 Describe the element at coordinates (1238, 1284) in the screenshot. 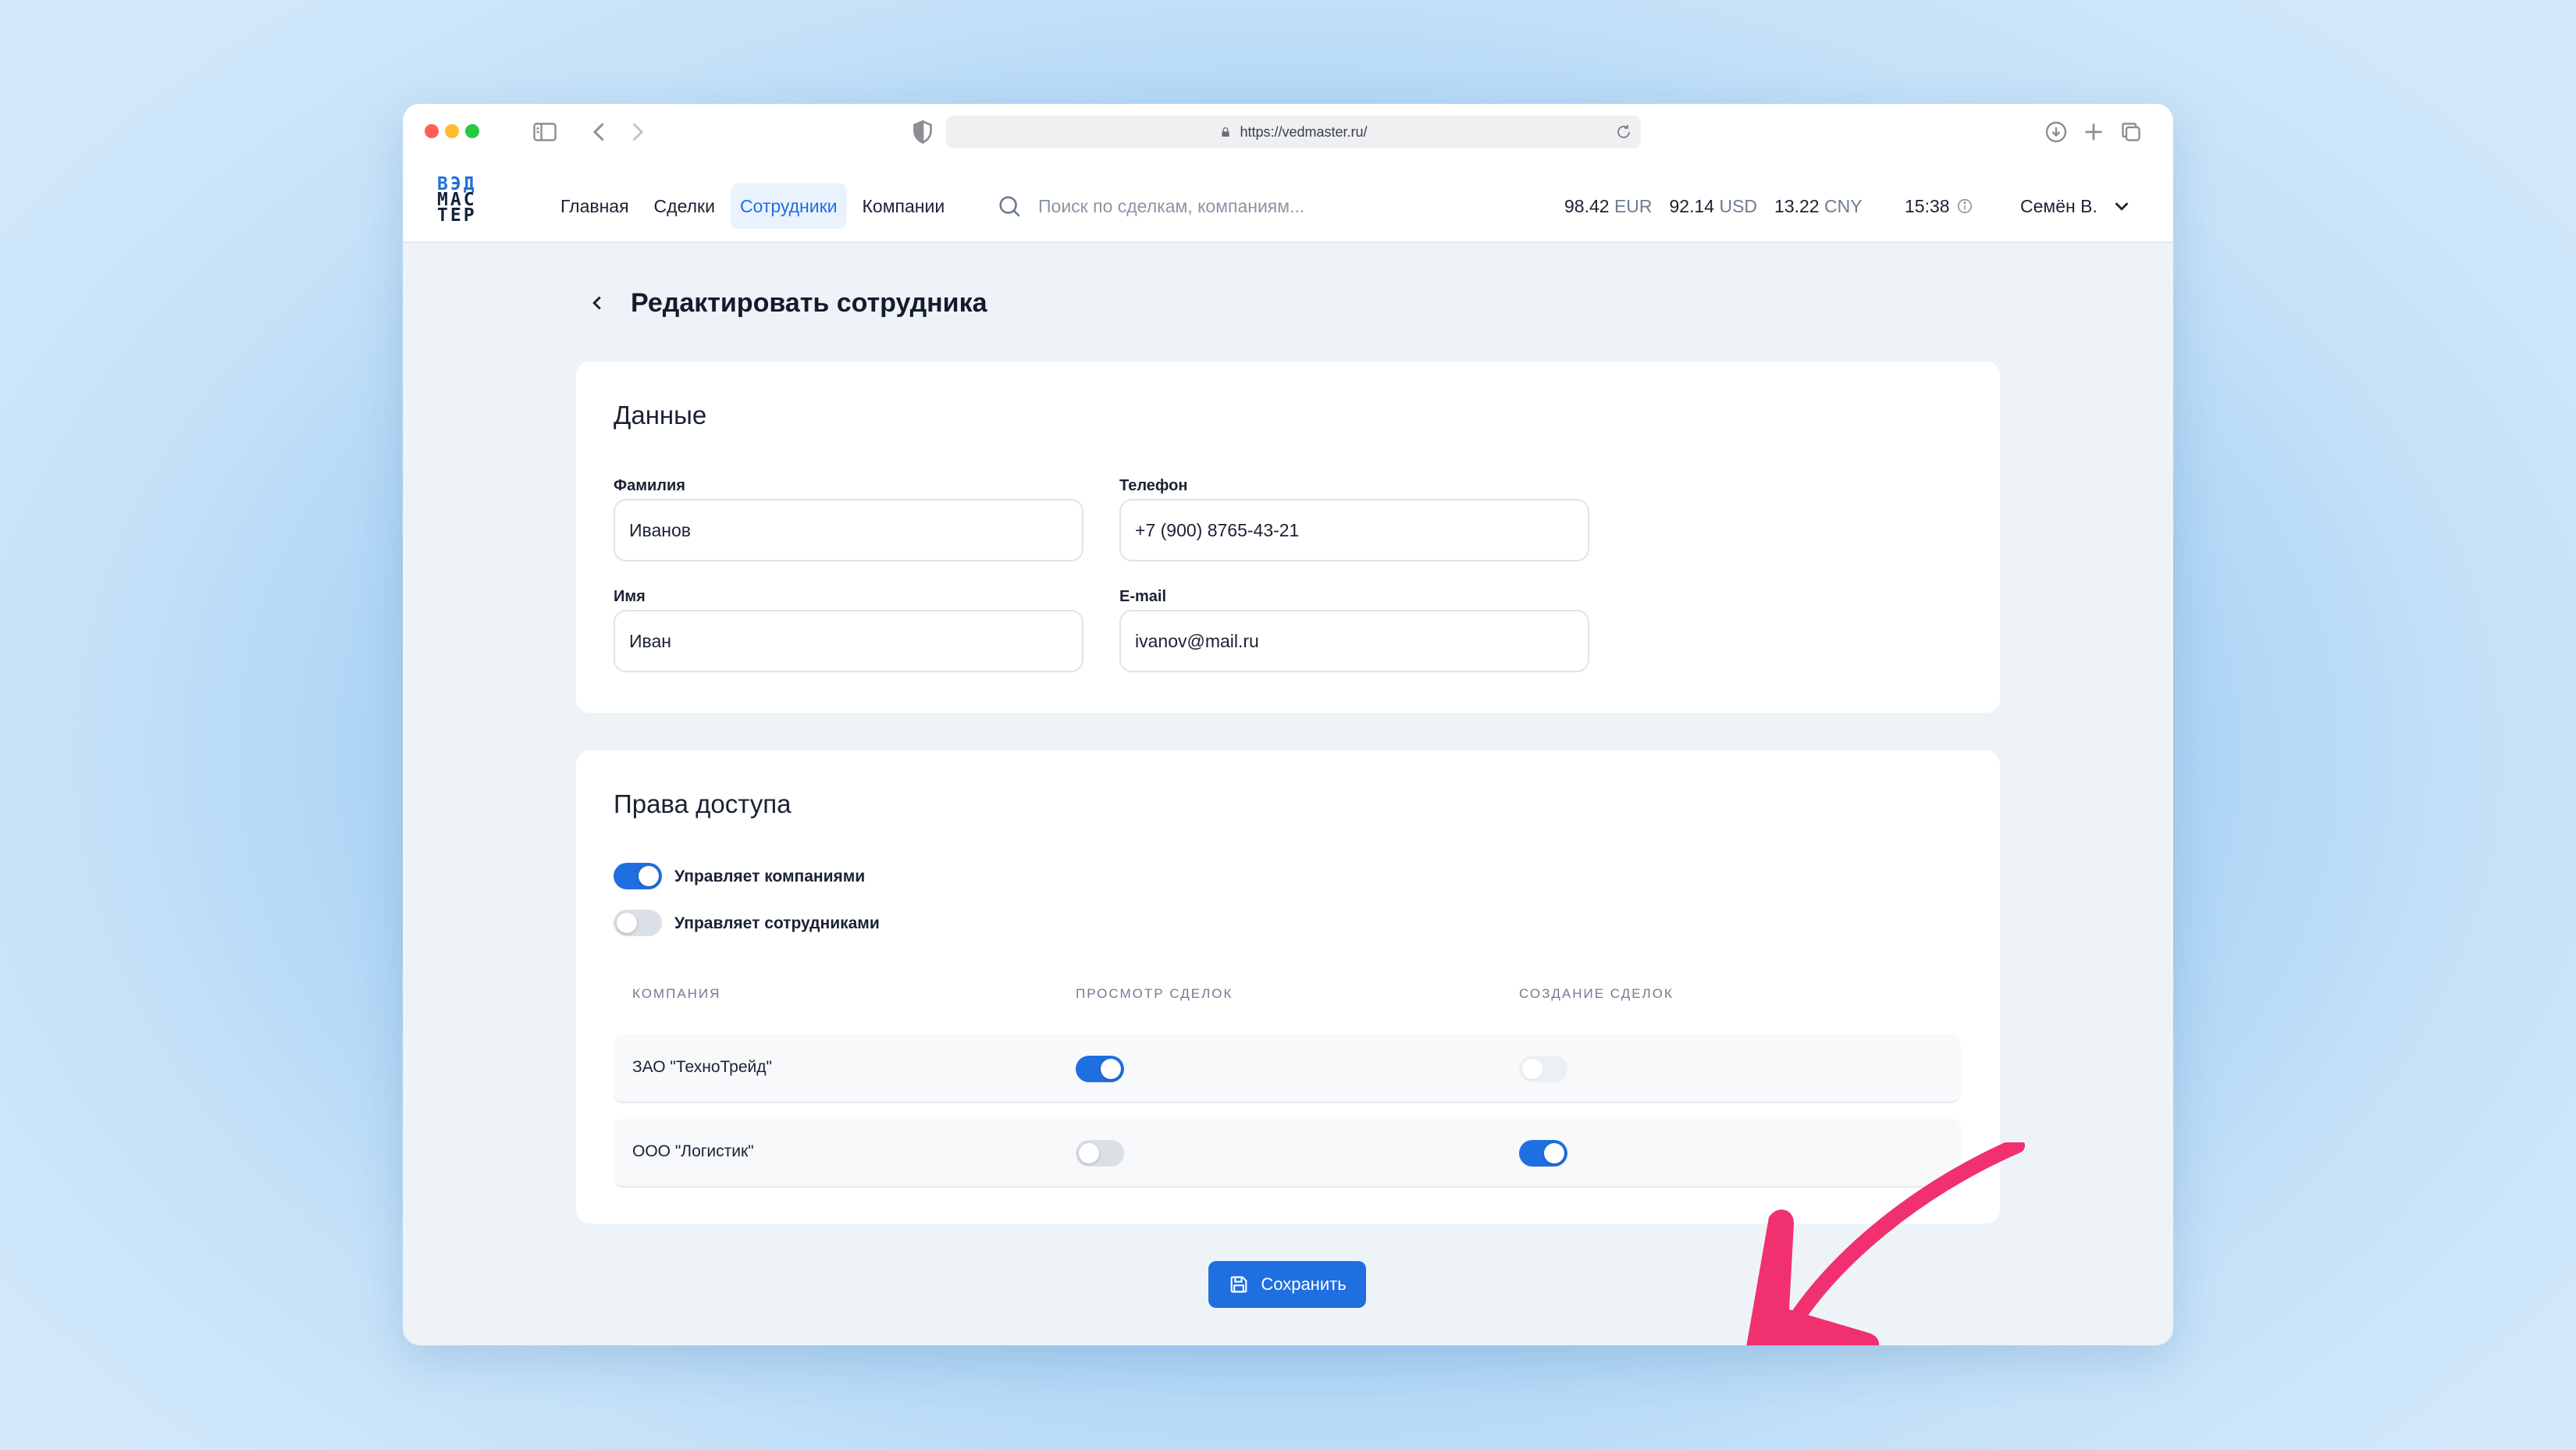

I see `floppy-disk-icon` at that location.